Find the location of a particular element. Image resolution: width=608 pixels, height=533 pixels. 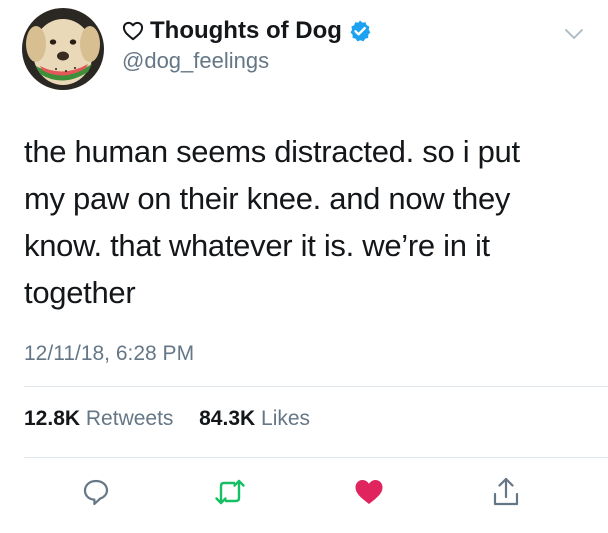

heart-icon is located at coordinates (369, 492).